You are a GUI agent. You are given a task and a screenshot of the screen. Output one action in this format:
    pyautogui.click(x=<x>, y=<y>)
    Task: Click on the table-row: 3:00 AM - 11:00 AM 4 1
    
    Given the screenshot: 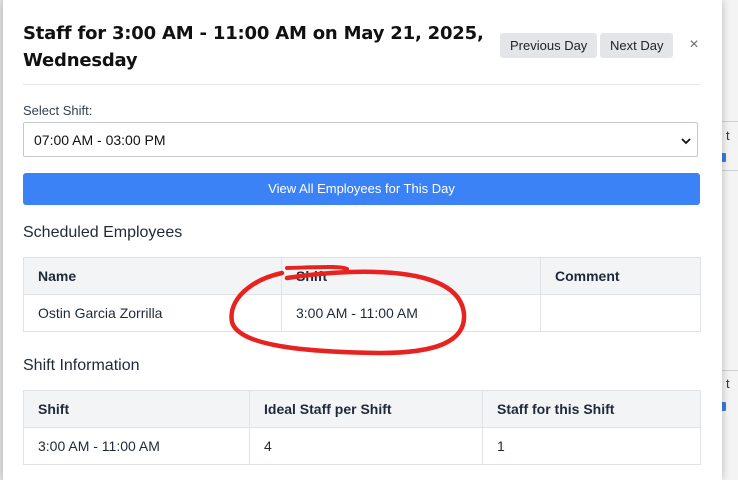 What is the action you would take?
    pyautogui.click(x=362, y=446)
    